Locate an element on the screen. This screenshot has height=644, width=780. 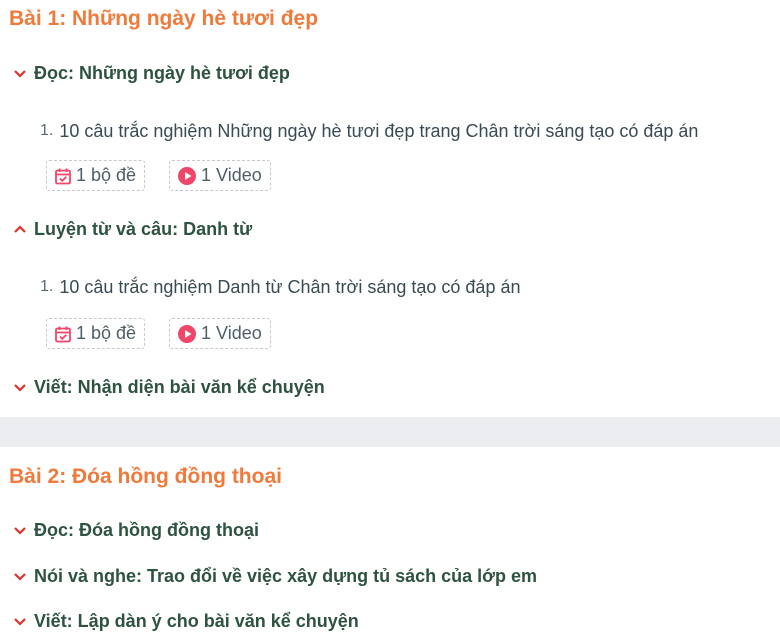
section-toggle-doc-nhung-ngay-he: Đọc: Những ngày hè tươi đẹp is located at coordinates (151, 73).